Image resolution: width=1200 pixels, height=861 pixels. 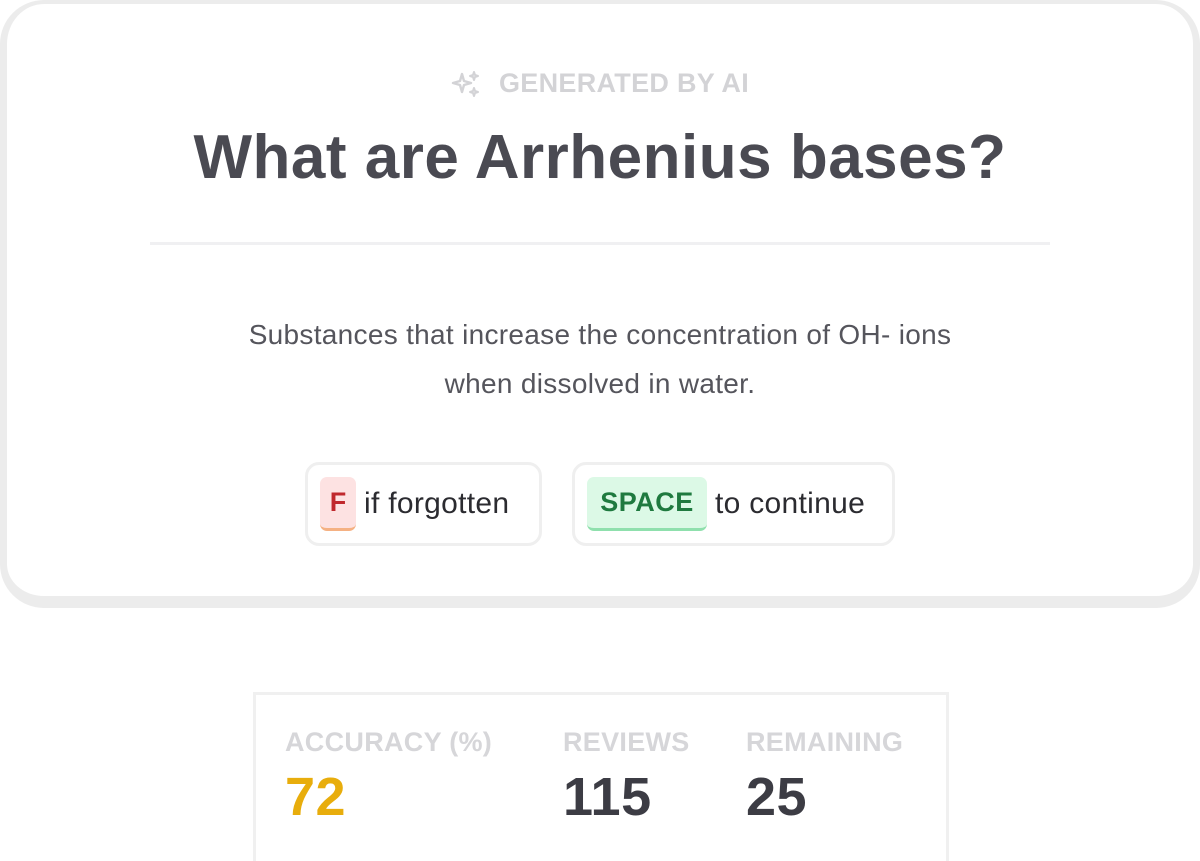 I want to click on reviews-label: REVIEWS, so click(x=626, y=742).